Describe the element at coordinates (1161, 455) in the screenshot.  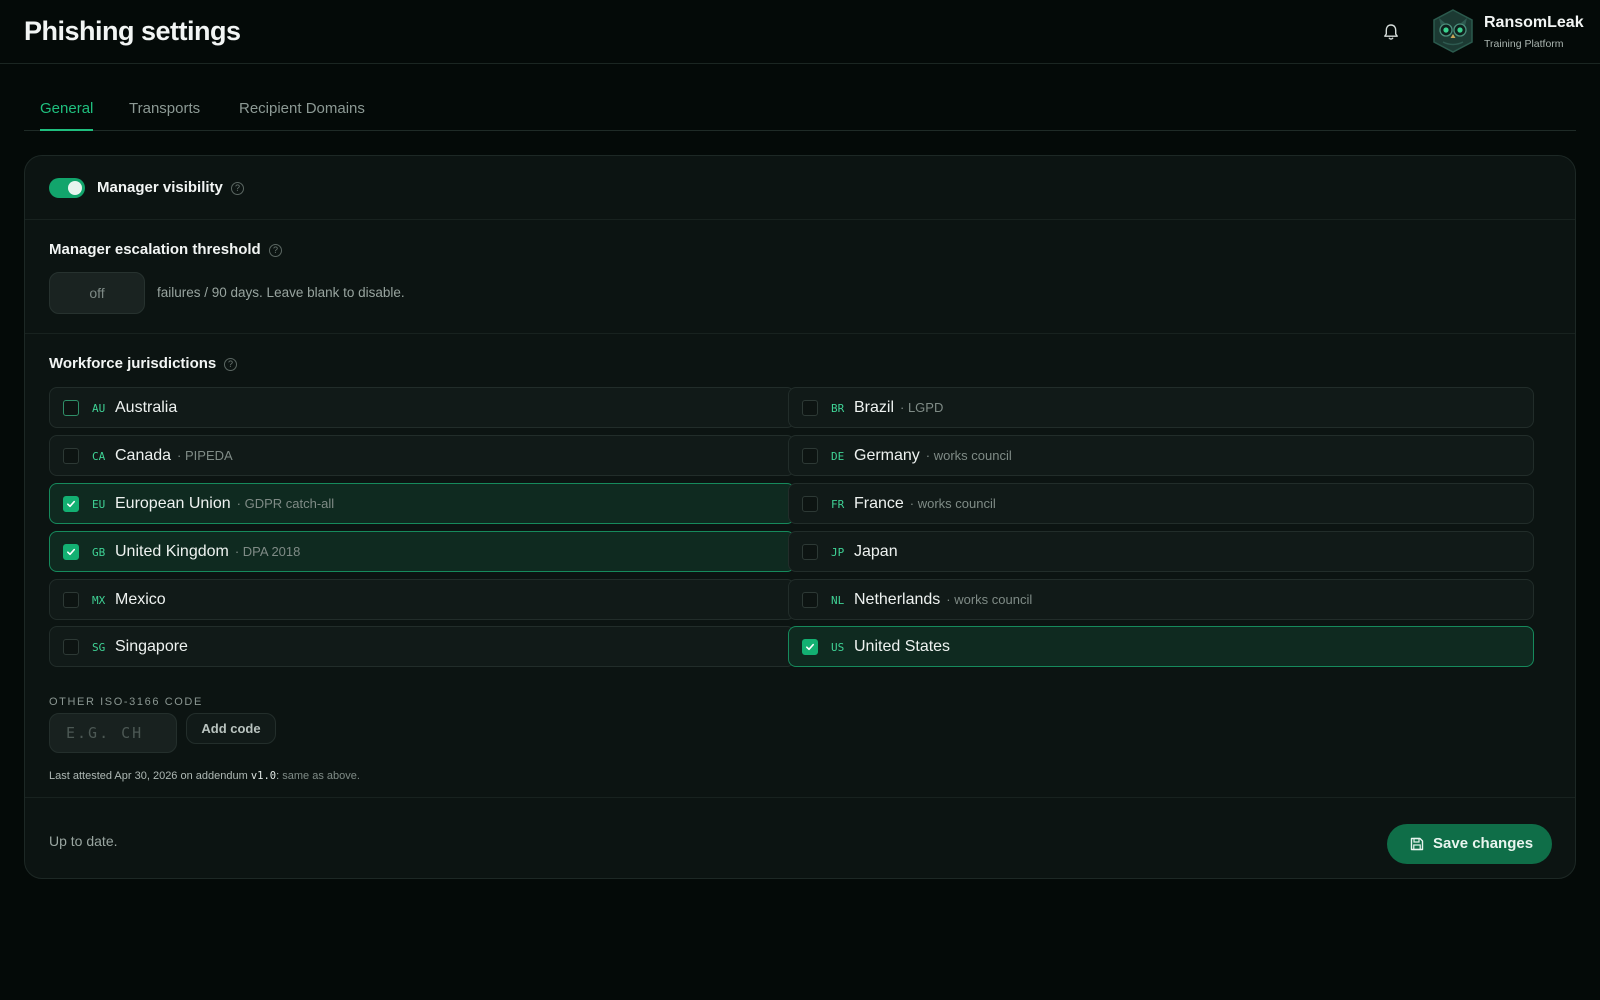
I see `jurisdiction-de: DE Germany · works council` at that location.